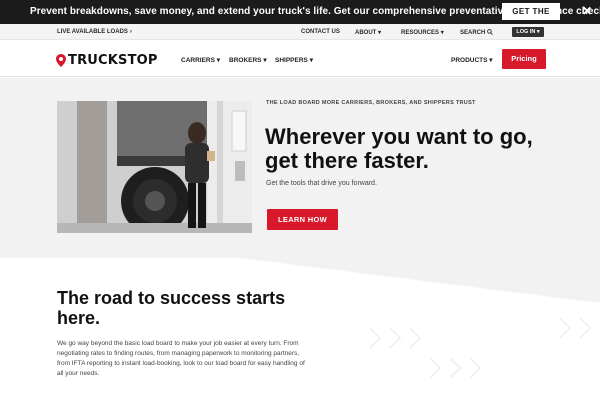  I want to click on nav-carriers-label: CARRIERS, so click(198, 60).